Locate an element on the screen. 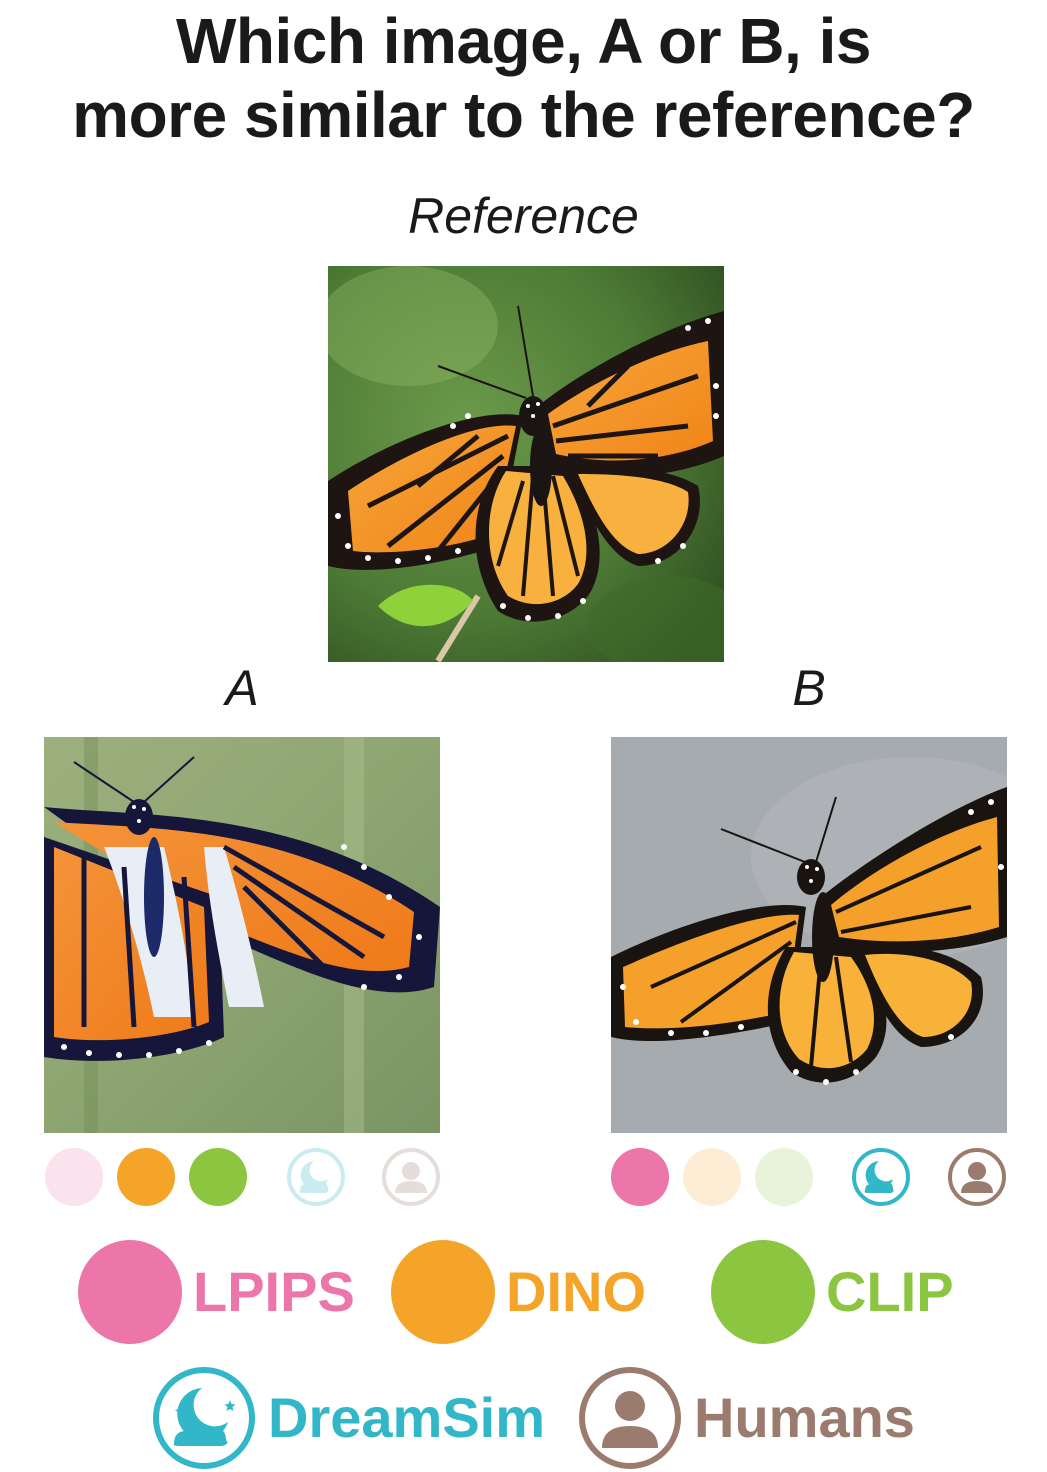 The height and width of the screenshot is (1472, 1047). vote-a-dreamsim-icon is located at coordinates (316, 1177).